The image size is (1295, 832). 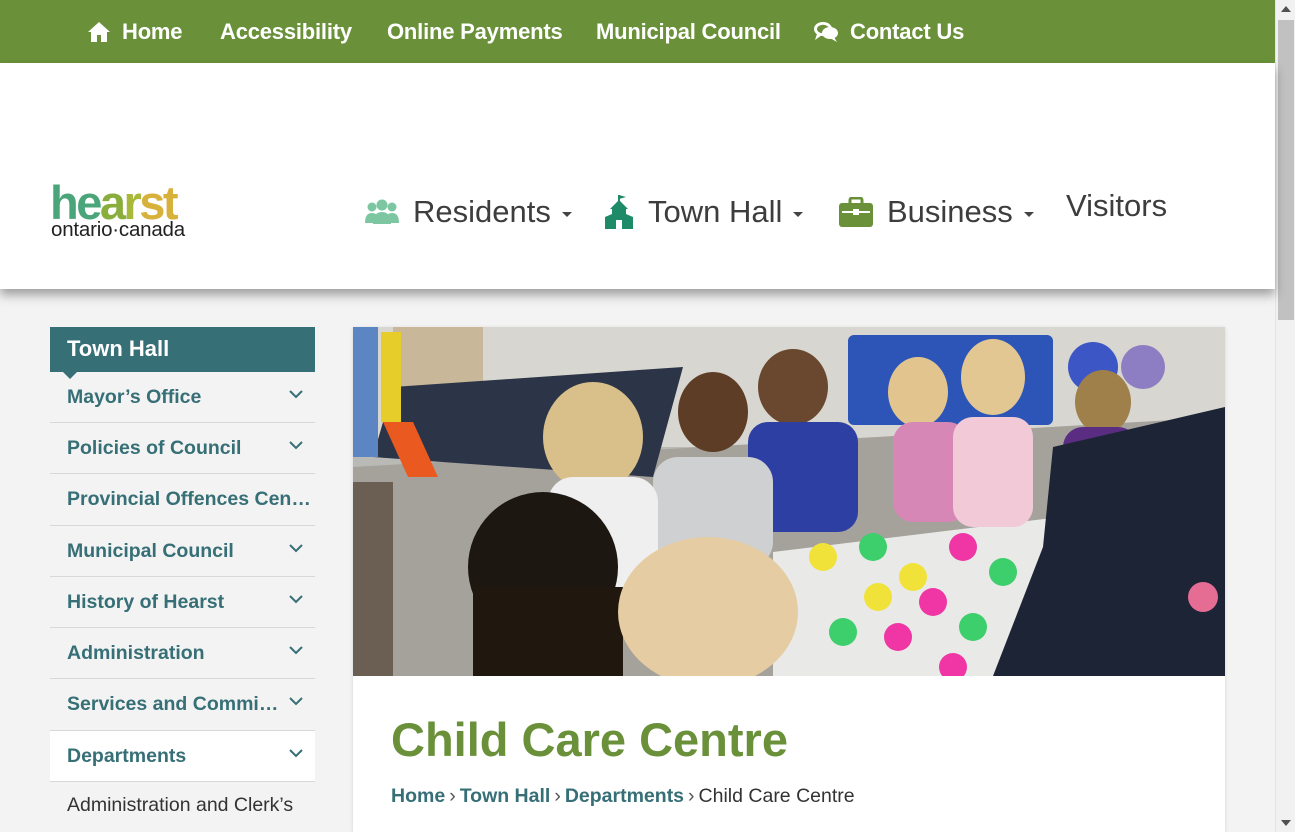 What do you see at coordinates (826, 32) in the screenshot?
I see `chat-bubbles-icon` at bounding box center [826, 32].